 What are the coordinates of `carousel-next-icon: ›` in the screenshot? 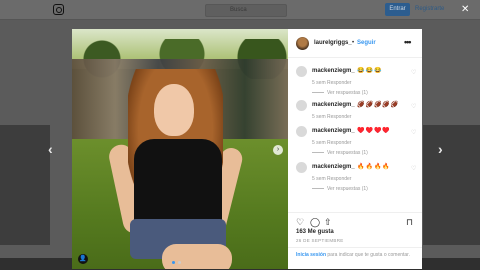 It's located at (278, 150).